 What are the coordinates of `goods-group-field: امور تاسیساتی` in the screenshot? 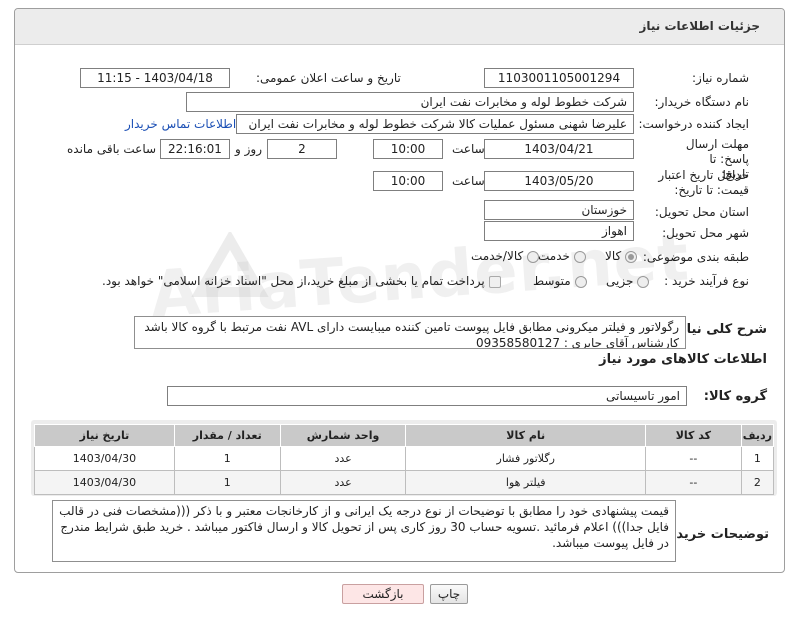 It's located at (427, 396).